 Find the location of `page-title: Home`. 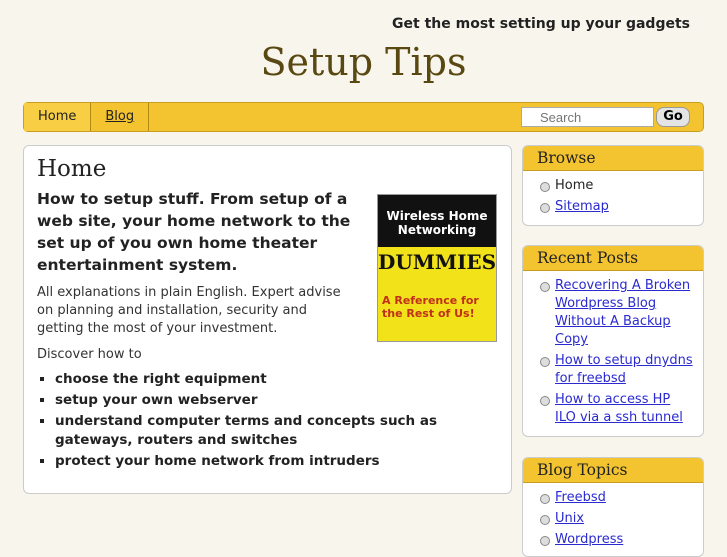

page-title: Home is located at coordinates (72, 169).